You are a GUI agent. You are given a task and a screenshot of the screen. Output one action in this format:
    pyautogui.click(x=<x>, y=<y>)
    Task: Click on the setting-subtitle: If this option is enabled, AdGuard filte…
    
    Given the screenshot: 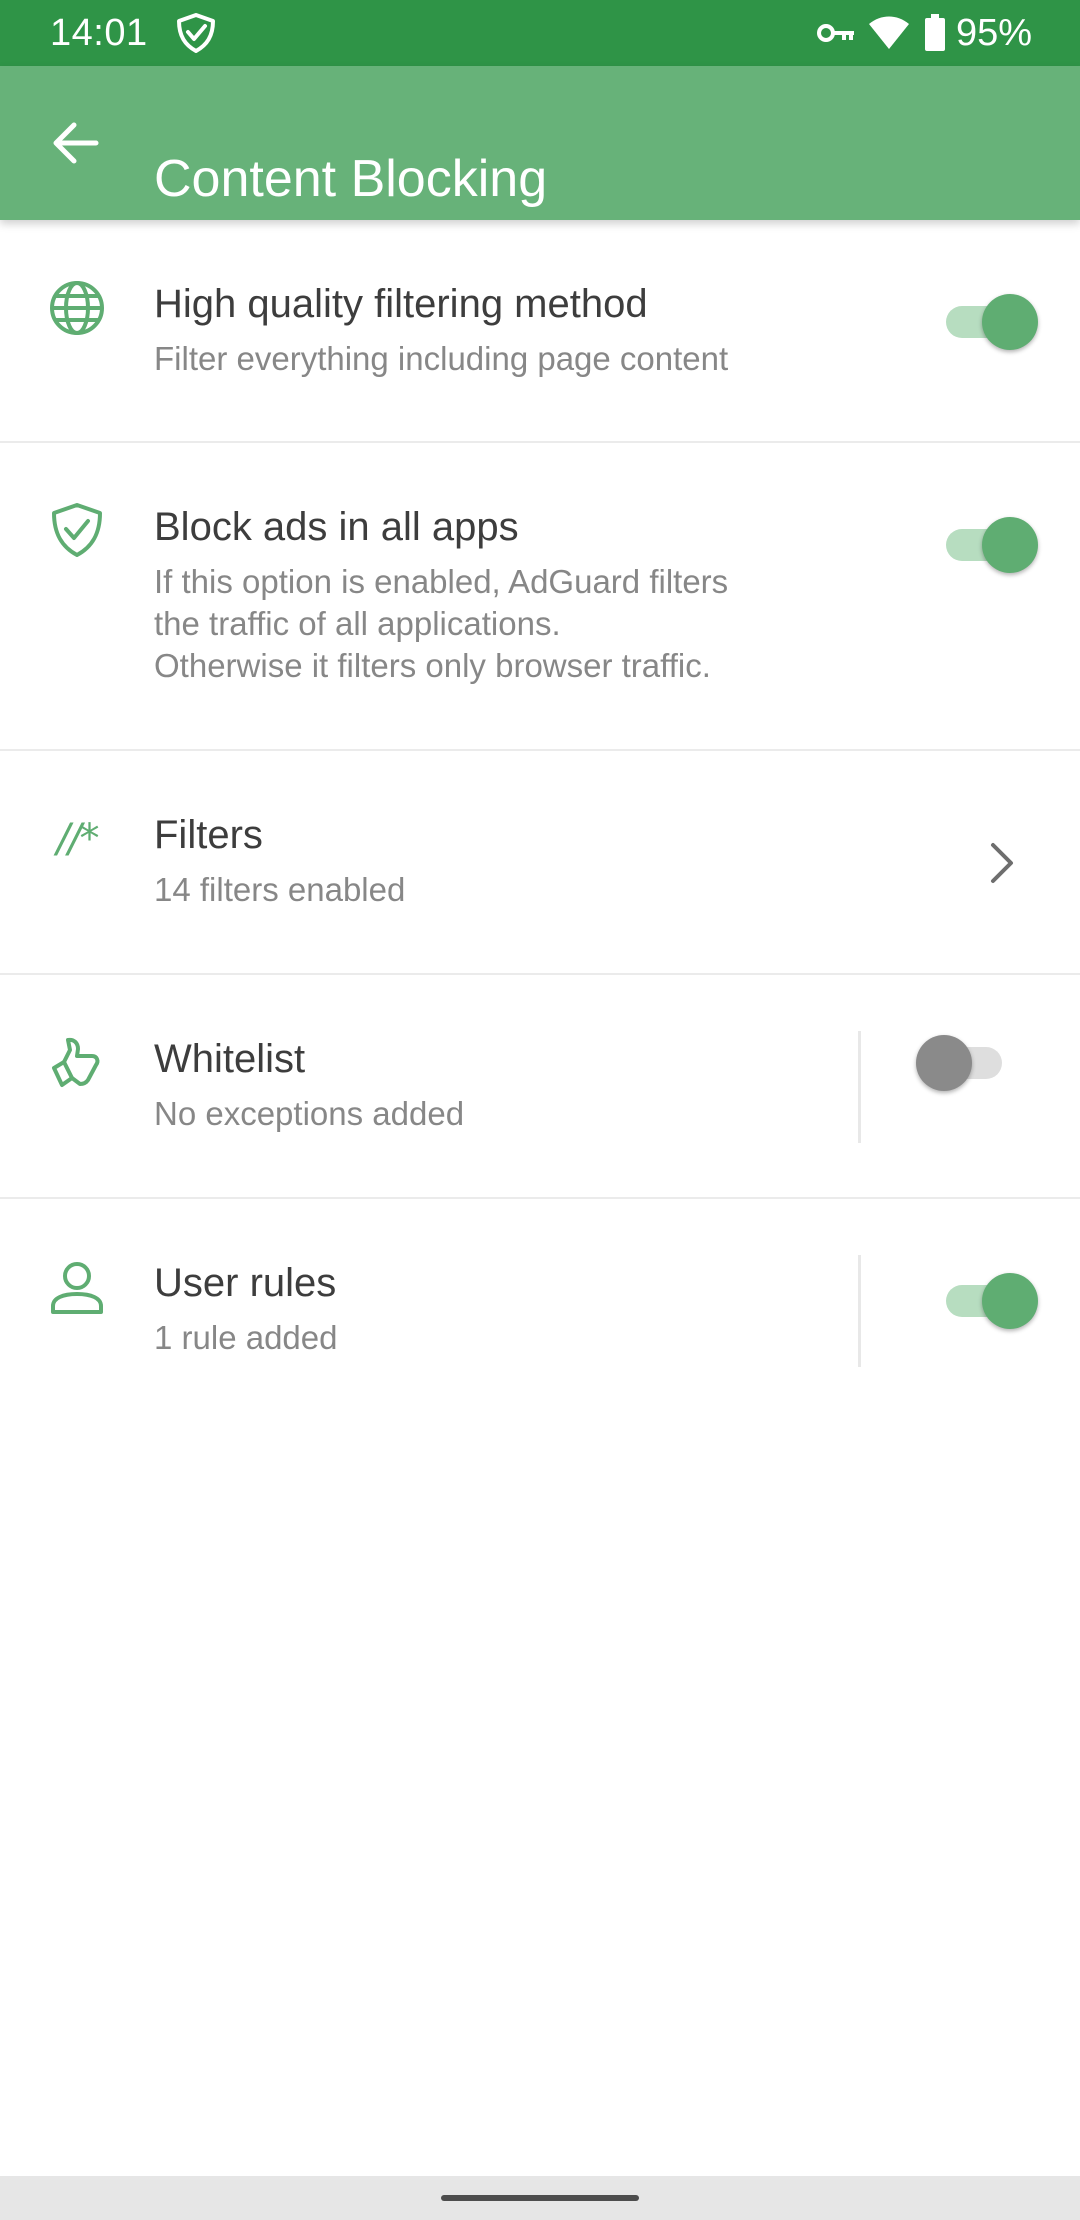 What is the action you would take?
    pyautogui.click(x=484, y=624)
    